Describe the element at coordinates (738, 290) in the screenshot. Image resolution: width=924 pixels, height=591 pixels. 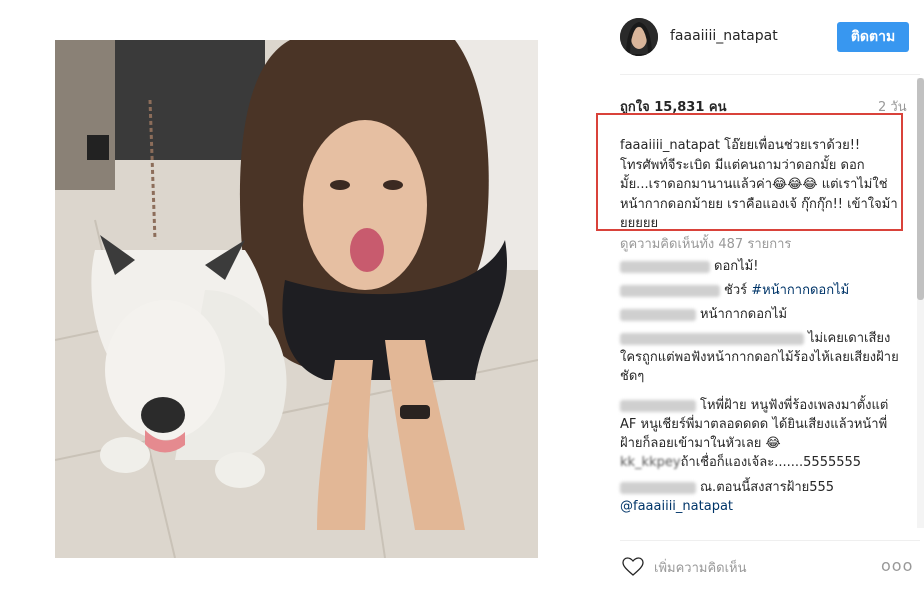
I see `comment-text: ชัวร์` at that location.